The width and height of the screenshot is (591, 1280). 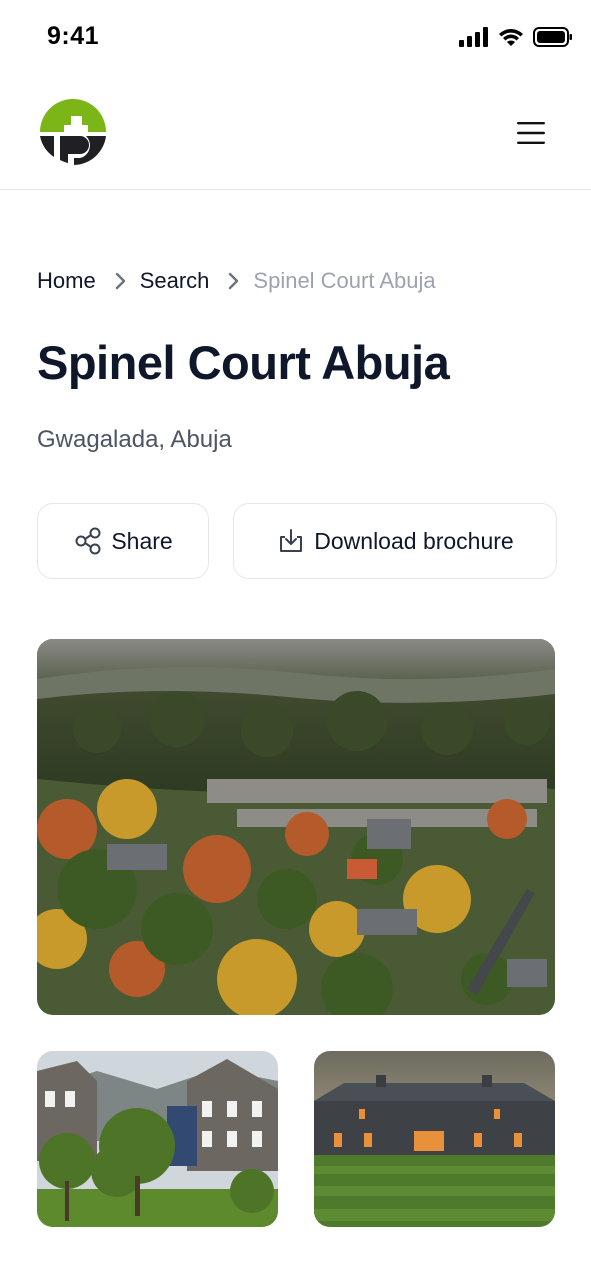 I want to click on status-time: 9:41, so click(x=73, y=36).